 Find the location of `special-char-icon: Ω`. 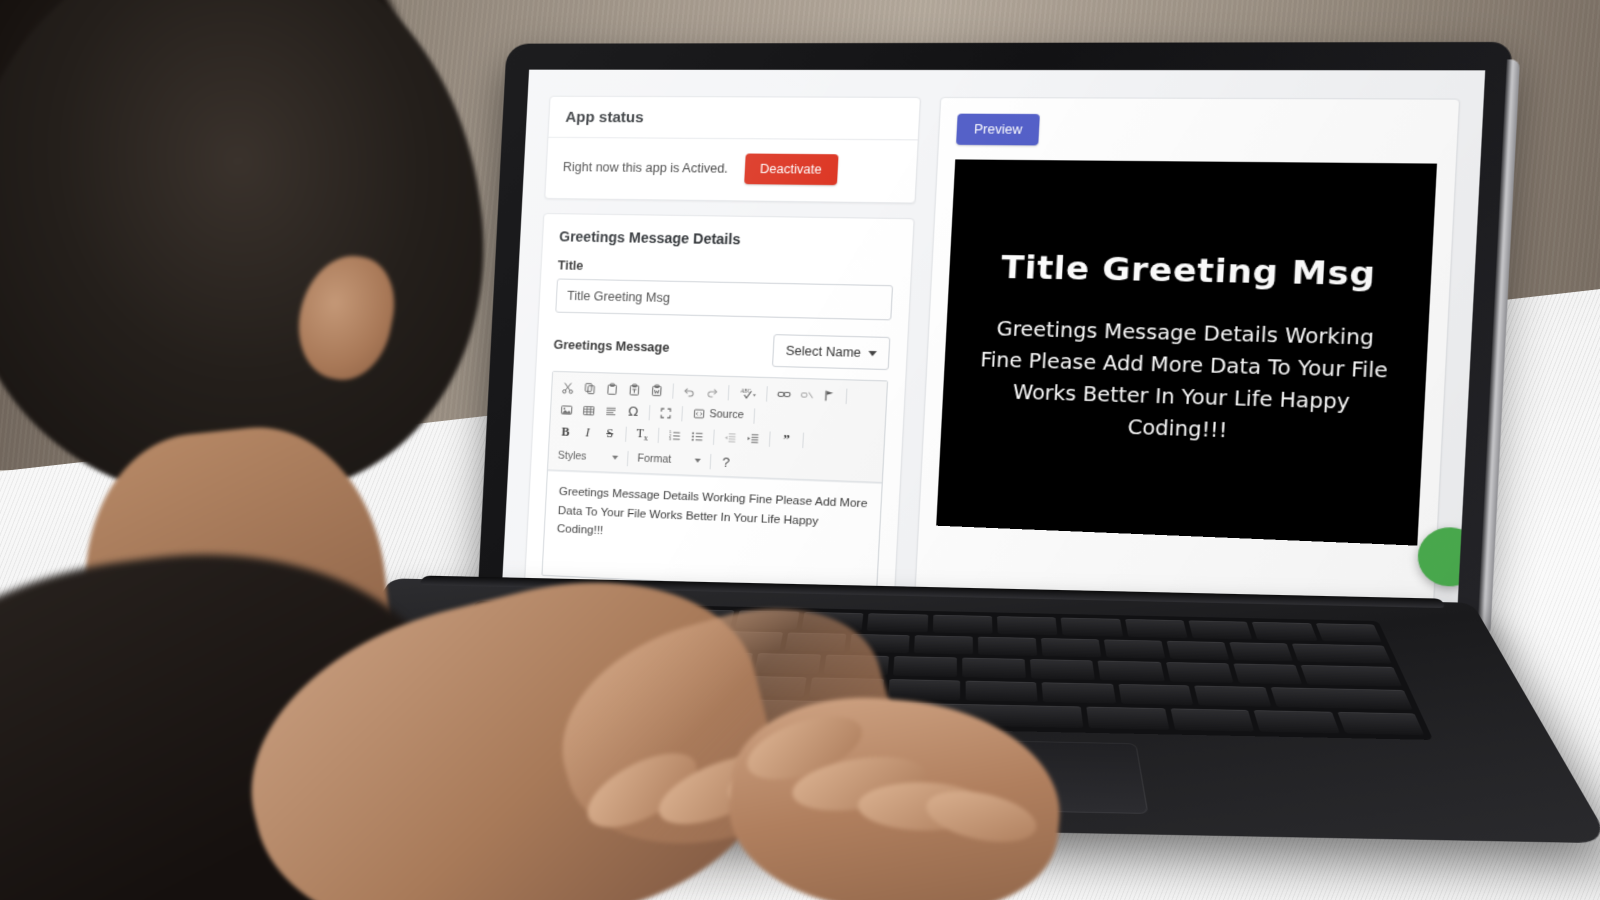

special-char-icon: Ω is located at coordinates (633, 411).